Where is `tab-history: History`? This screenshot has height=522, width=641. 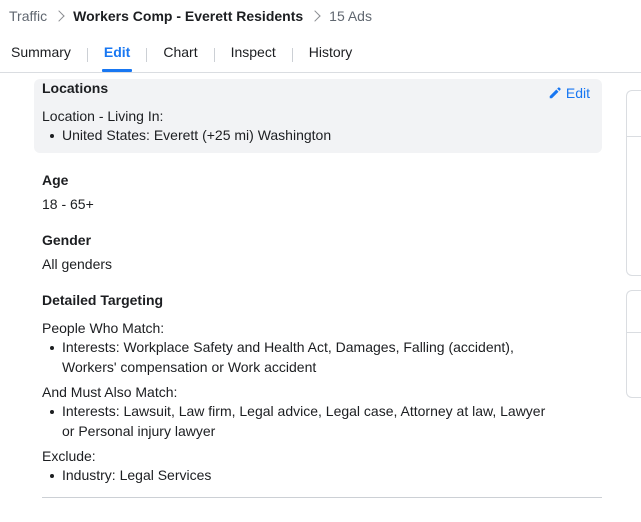 tab-history: History is located at coordinates (331, 54).